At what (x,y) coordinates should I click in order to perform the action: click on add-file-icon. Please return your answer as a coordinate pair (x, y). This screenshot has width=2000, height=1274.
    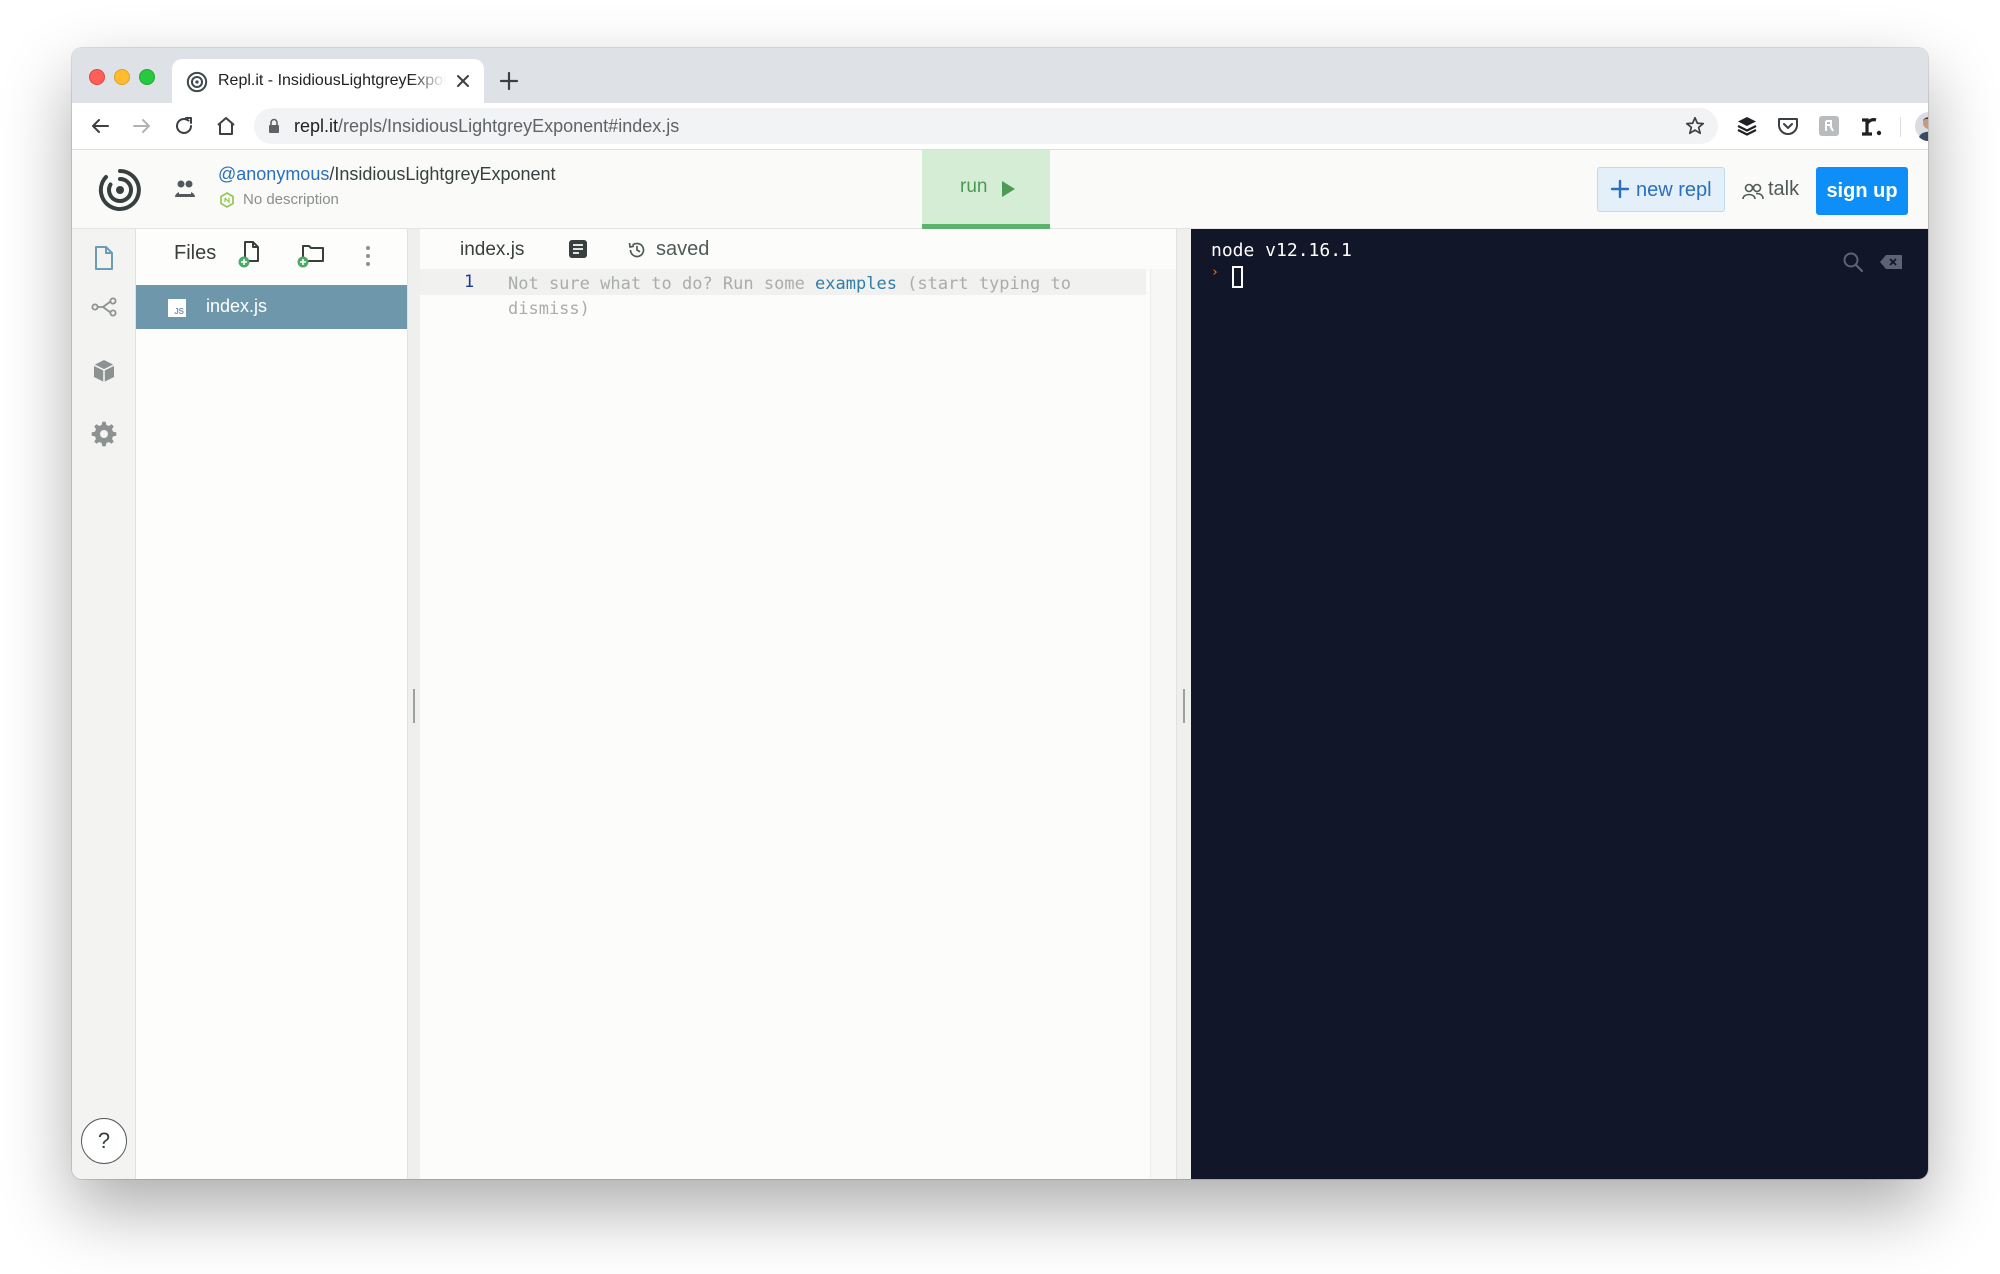
    Looking at the image, I should click on (251, 254).